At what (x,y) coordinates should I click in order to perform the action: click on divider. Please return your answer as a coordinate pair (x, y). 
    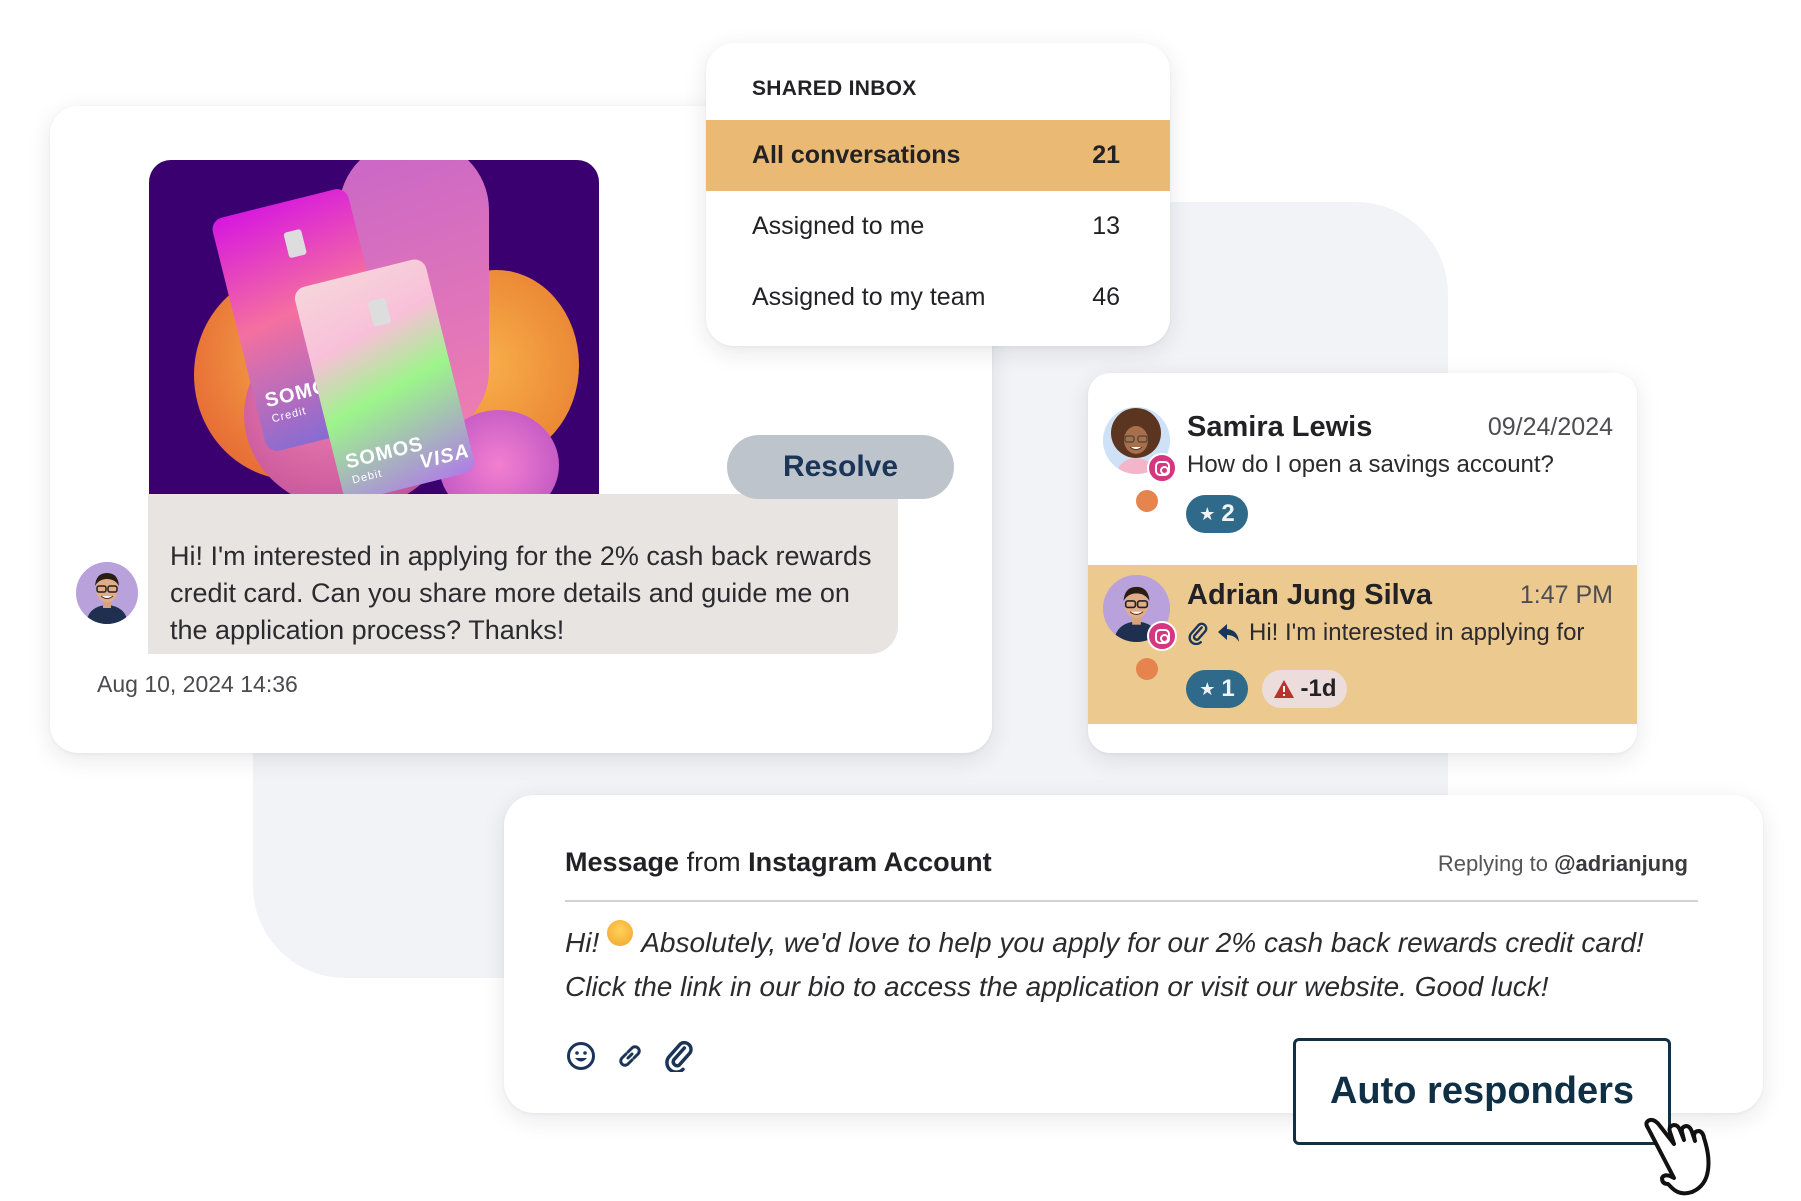
    Looking at the image, I should click on (1131, 901).